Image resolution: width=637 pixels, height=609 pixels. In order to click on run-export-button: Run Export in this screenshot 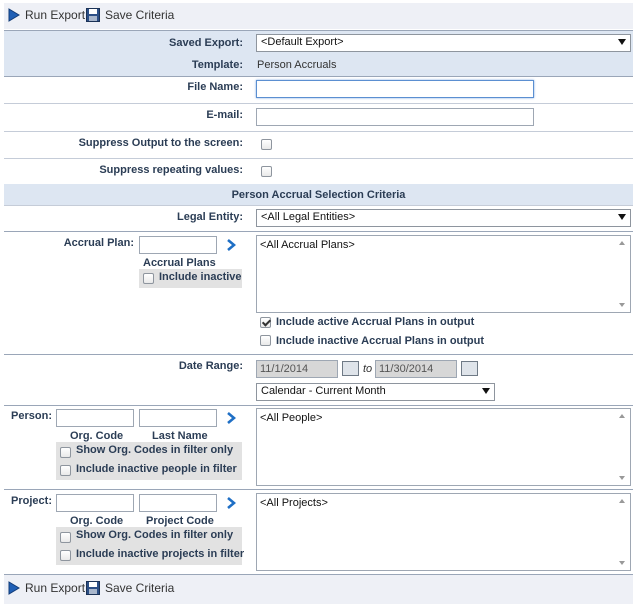, I will do `click(46, 15)`.